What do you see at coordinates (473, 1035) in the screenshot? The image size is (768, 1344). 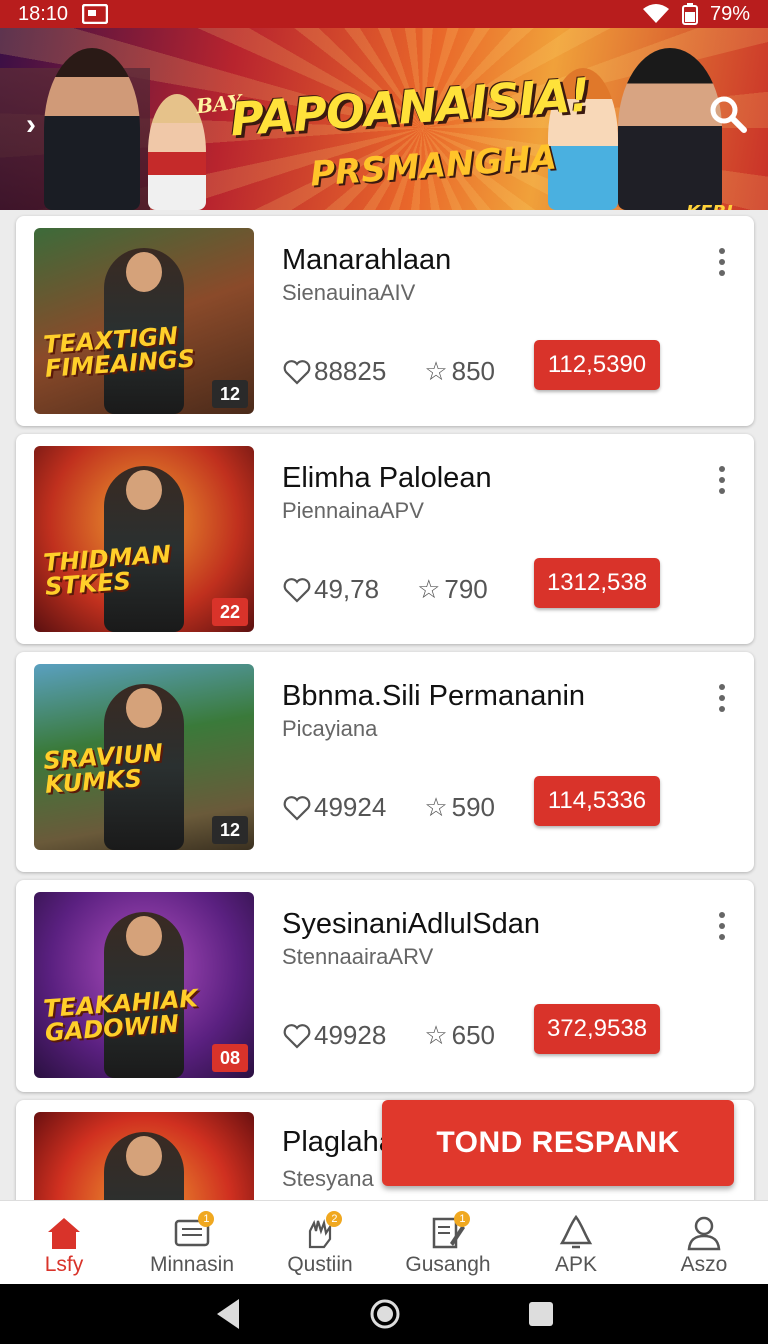 I see `rating-count: 650` at bounding box center [473, 1035].